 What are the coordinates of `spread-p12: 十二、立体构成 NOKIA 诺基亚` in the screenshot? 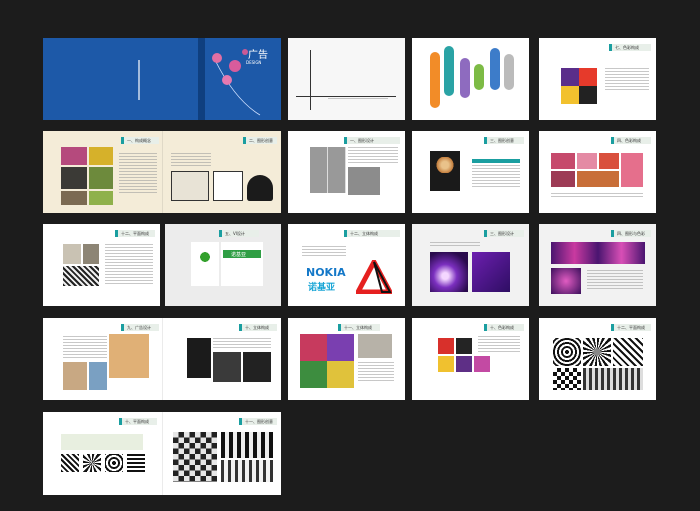 It's located at (346, 265).